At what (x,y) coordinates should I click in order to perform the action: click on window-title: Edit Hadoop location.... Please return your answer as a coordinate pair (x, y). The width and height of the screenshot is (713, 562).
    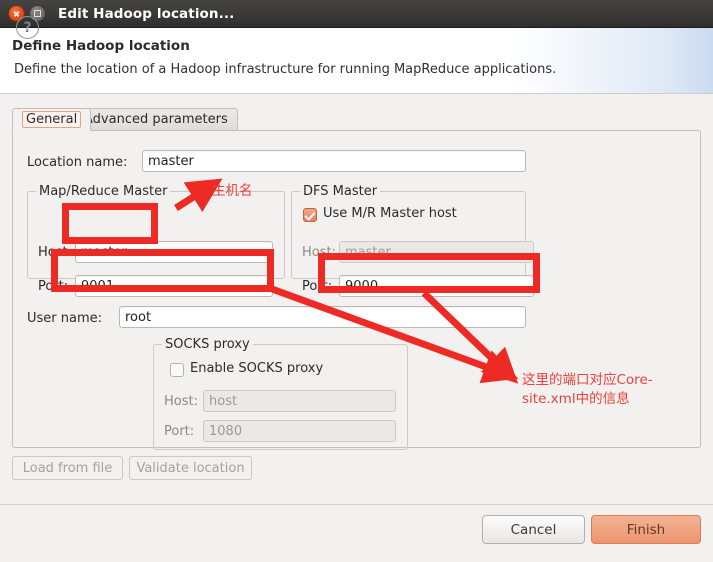
    Looking at the image, I should click on (146, 13).